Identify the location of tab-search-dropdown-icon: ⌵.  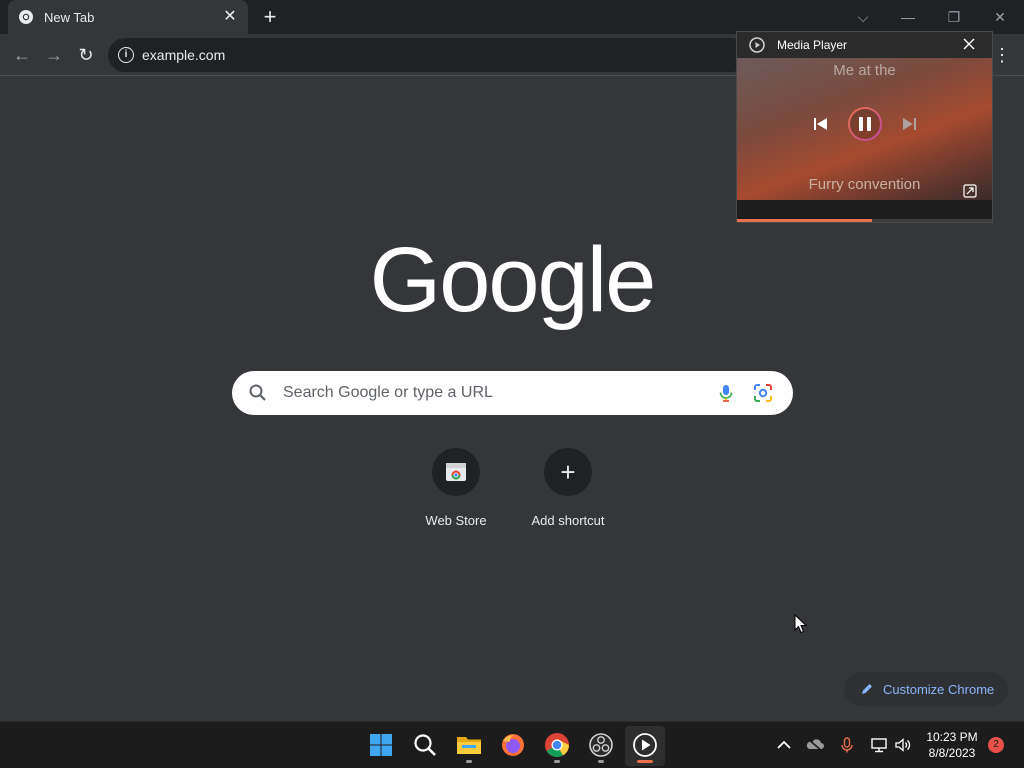
(863, 17).